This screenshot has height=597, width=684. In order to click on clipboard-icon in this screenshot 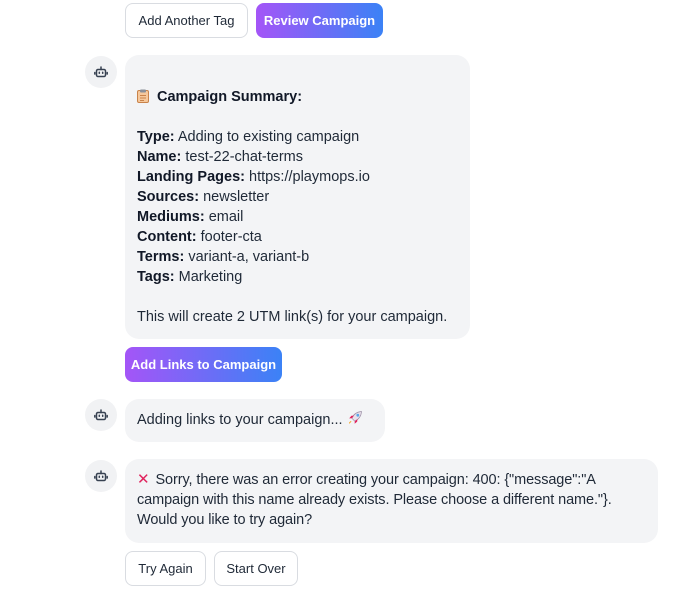, I will do `click(143, 96)`.